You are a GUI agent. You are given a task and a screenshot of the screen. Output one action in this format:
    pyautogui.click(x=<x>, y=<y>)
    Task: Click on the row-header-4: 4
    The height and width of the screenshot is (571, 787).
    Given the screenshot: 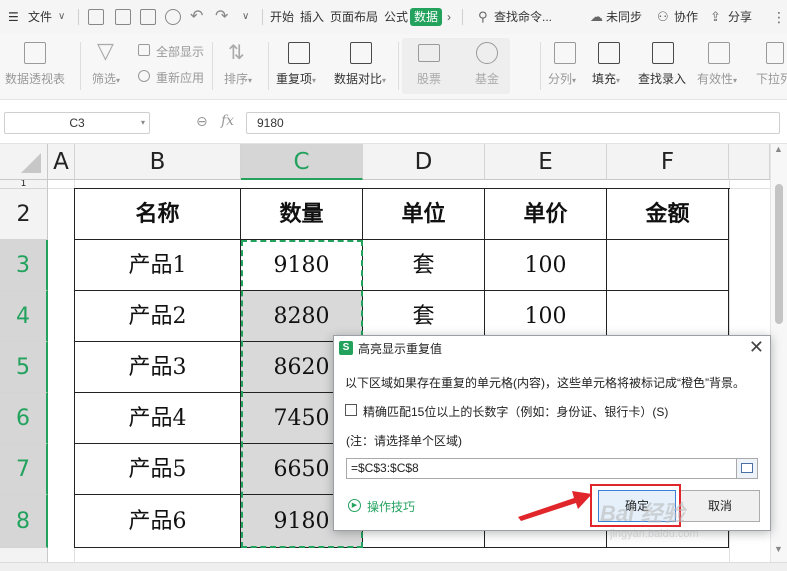 What is the action you would take?
    pyautogui.click(x=24, y=316)
    